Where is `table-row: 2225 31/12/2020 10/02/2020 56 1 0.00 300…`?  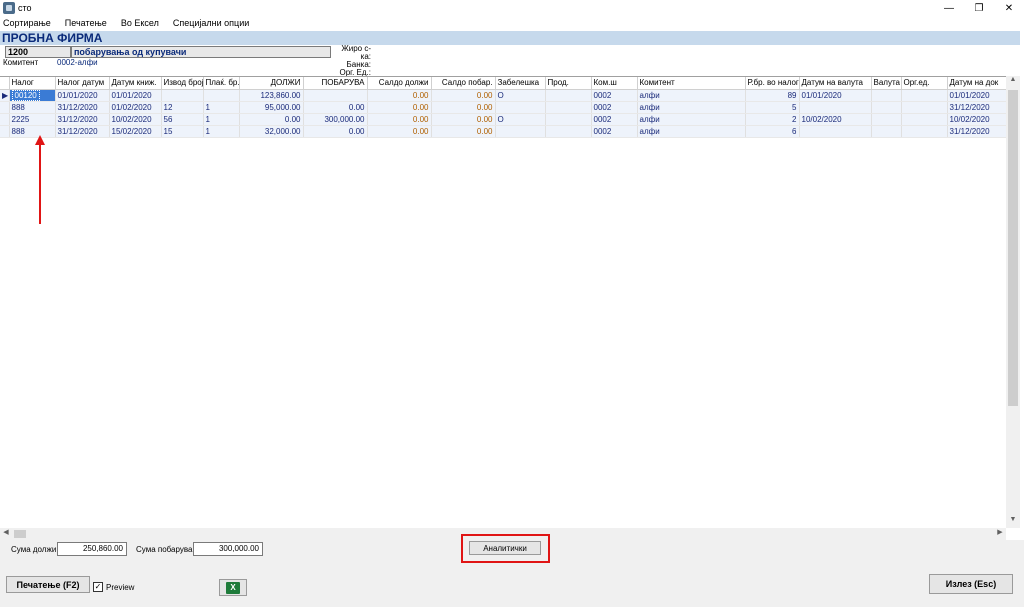 table-row: 2225 31/12/2020 10/02/2020 56 1 0.00 300… is located at coordinates (504, 119).